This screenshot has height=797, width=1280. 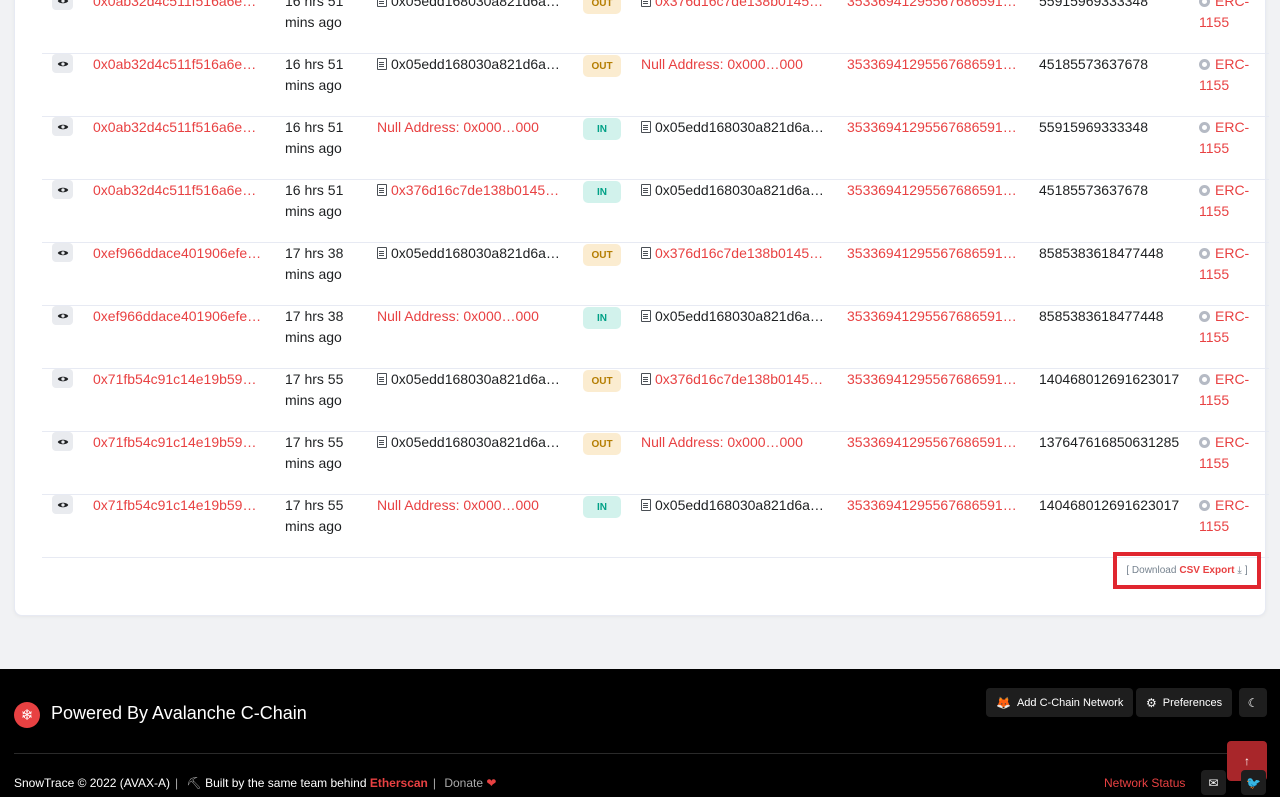 I want to click on gears-icon: ⚙, so click(x=1151, y=702).